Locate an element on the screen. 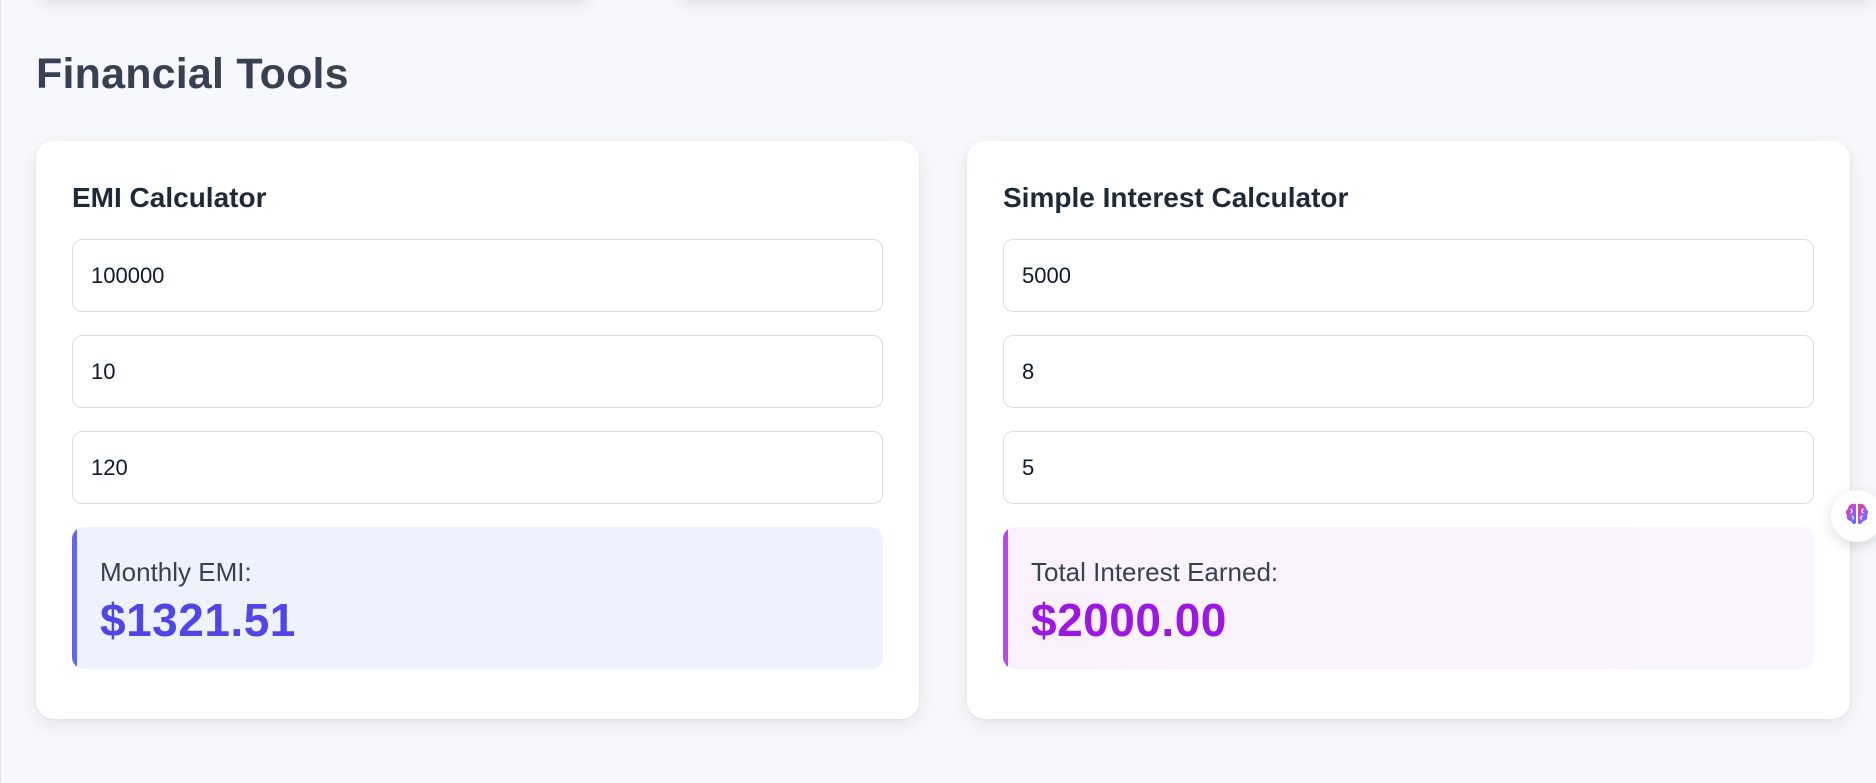 Image resolution: width=1876 pixels, height=783 pixels. si-principal-input is located at coordinates (1408, 275).